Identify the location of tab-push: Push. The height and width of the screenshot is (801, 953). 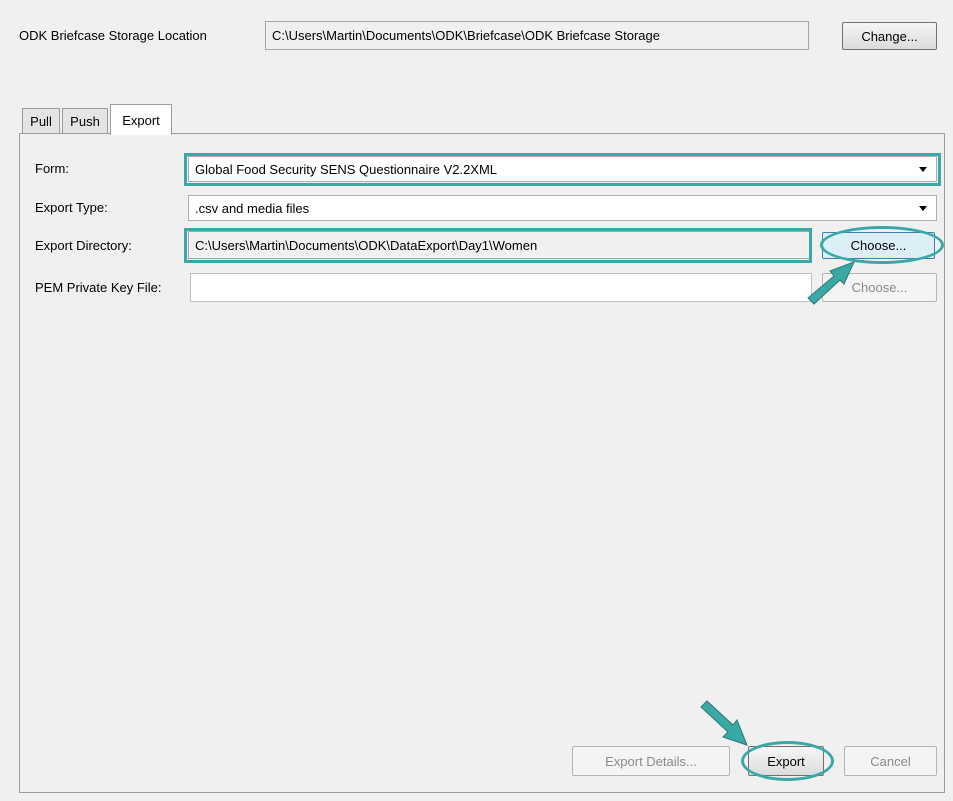
(85, 120).